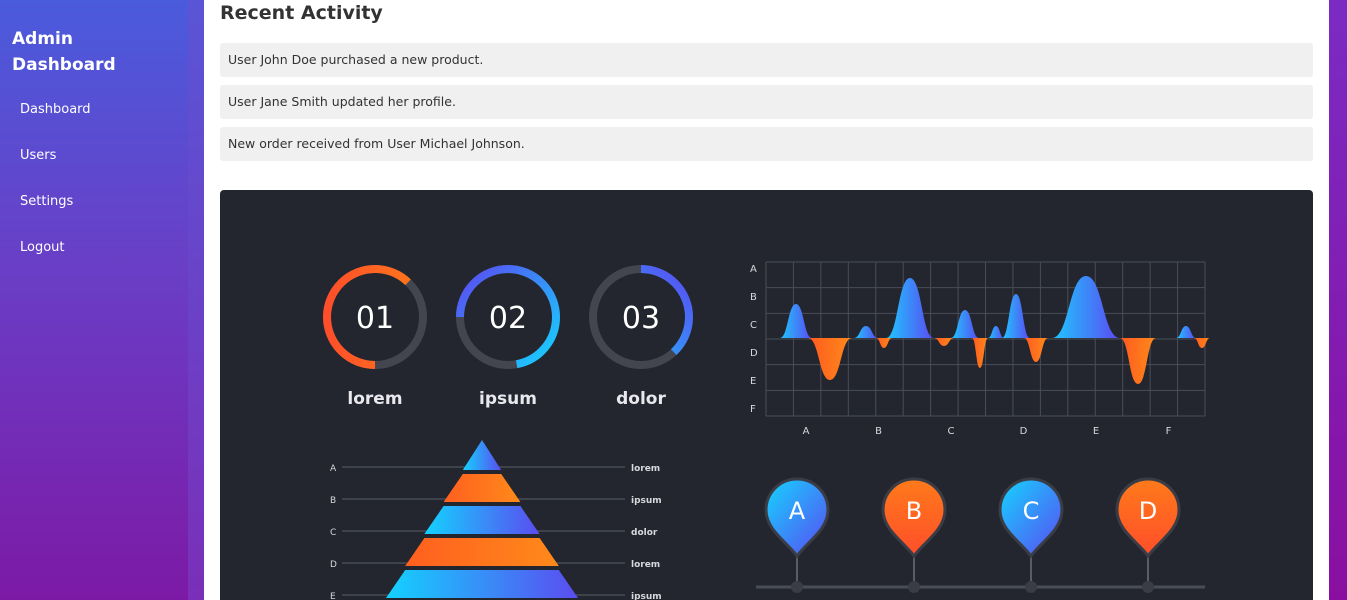 The height and width of the screenshot is (600, 1347). Describe the element at coordinates (333, 565) in the screenshot. I see `pyramid-left-label: D` at that location.